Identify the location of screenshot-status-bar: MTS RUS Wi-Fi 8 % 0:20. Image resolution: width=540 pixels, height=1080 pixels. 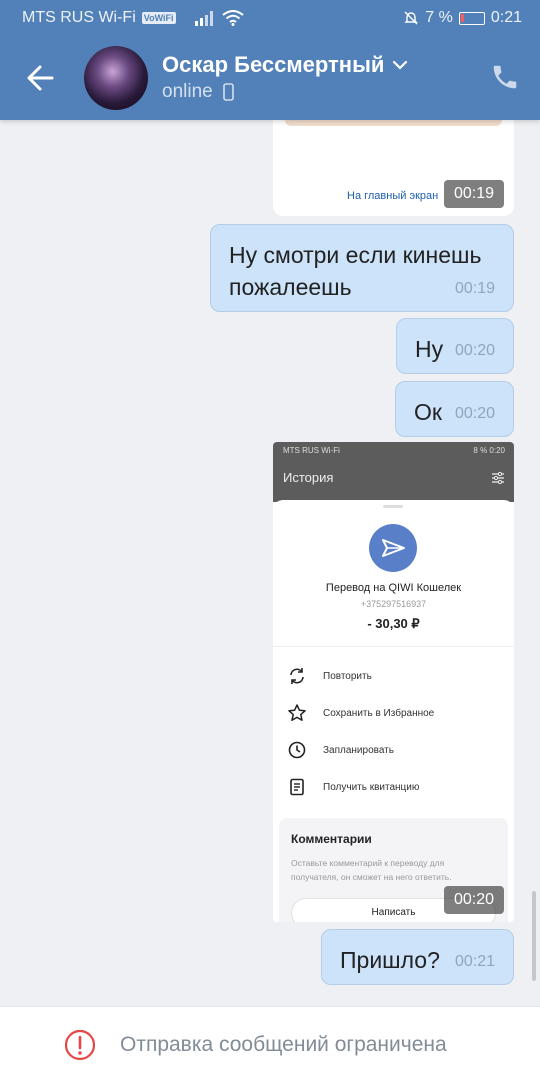
(394, 450).